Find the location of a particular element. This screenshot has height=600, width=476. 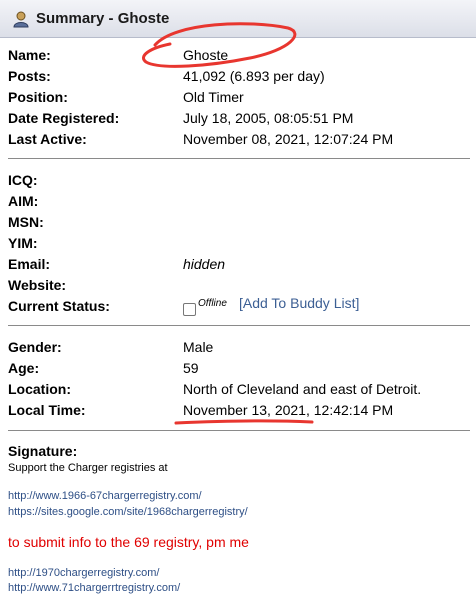

local-time-label: Local Time: is located at coordinates (47, 410).